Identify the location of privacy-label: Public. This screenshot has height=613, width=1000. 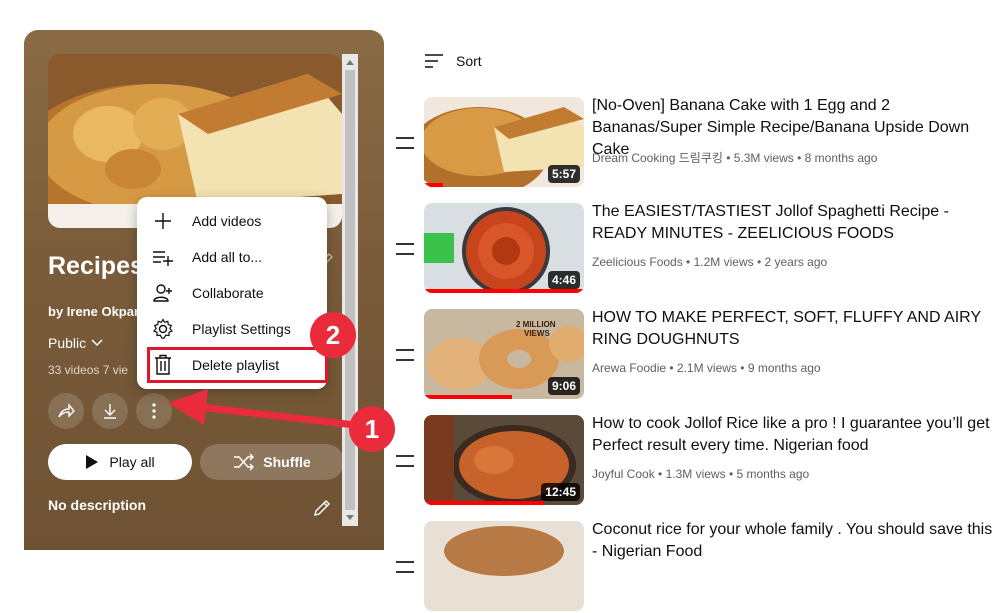
(67, 343).